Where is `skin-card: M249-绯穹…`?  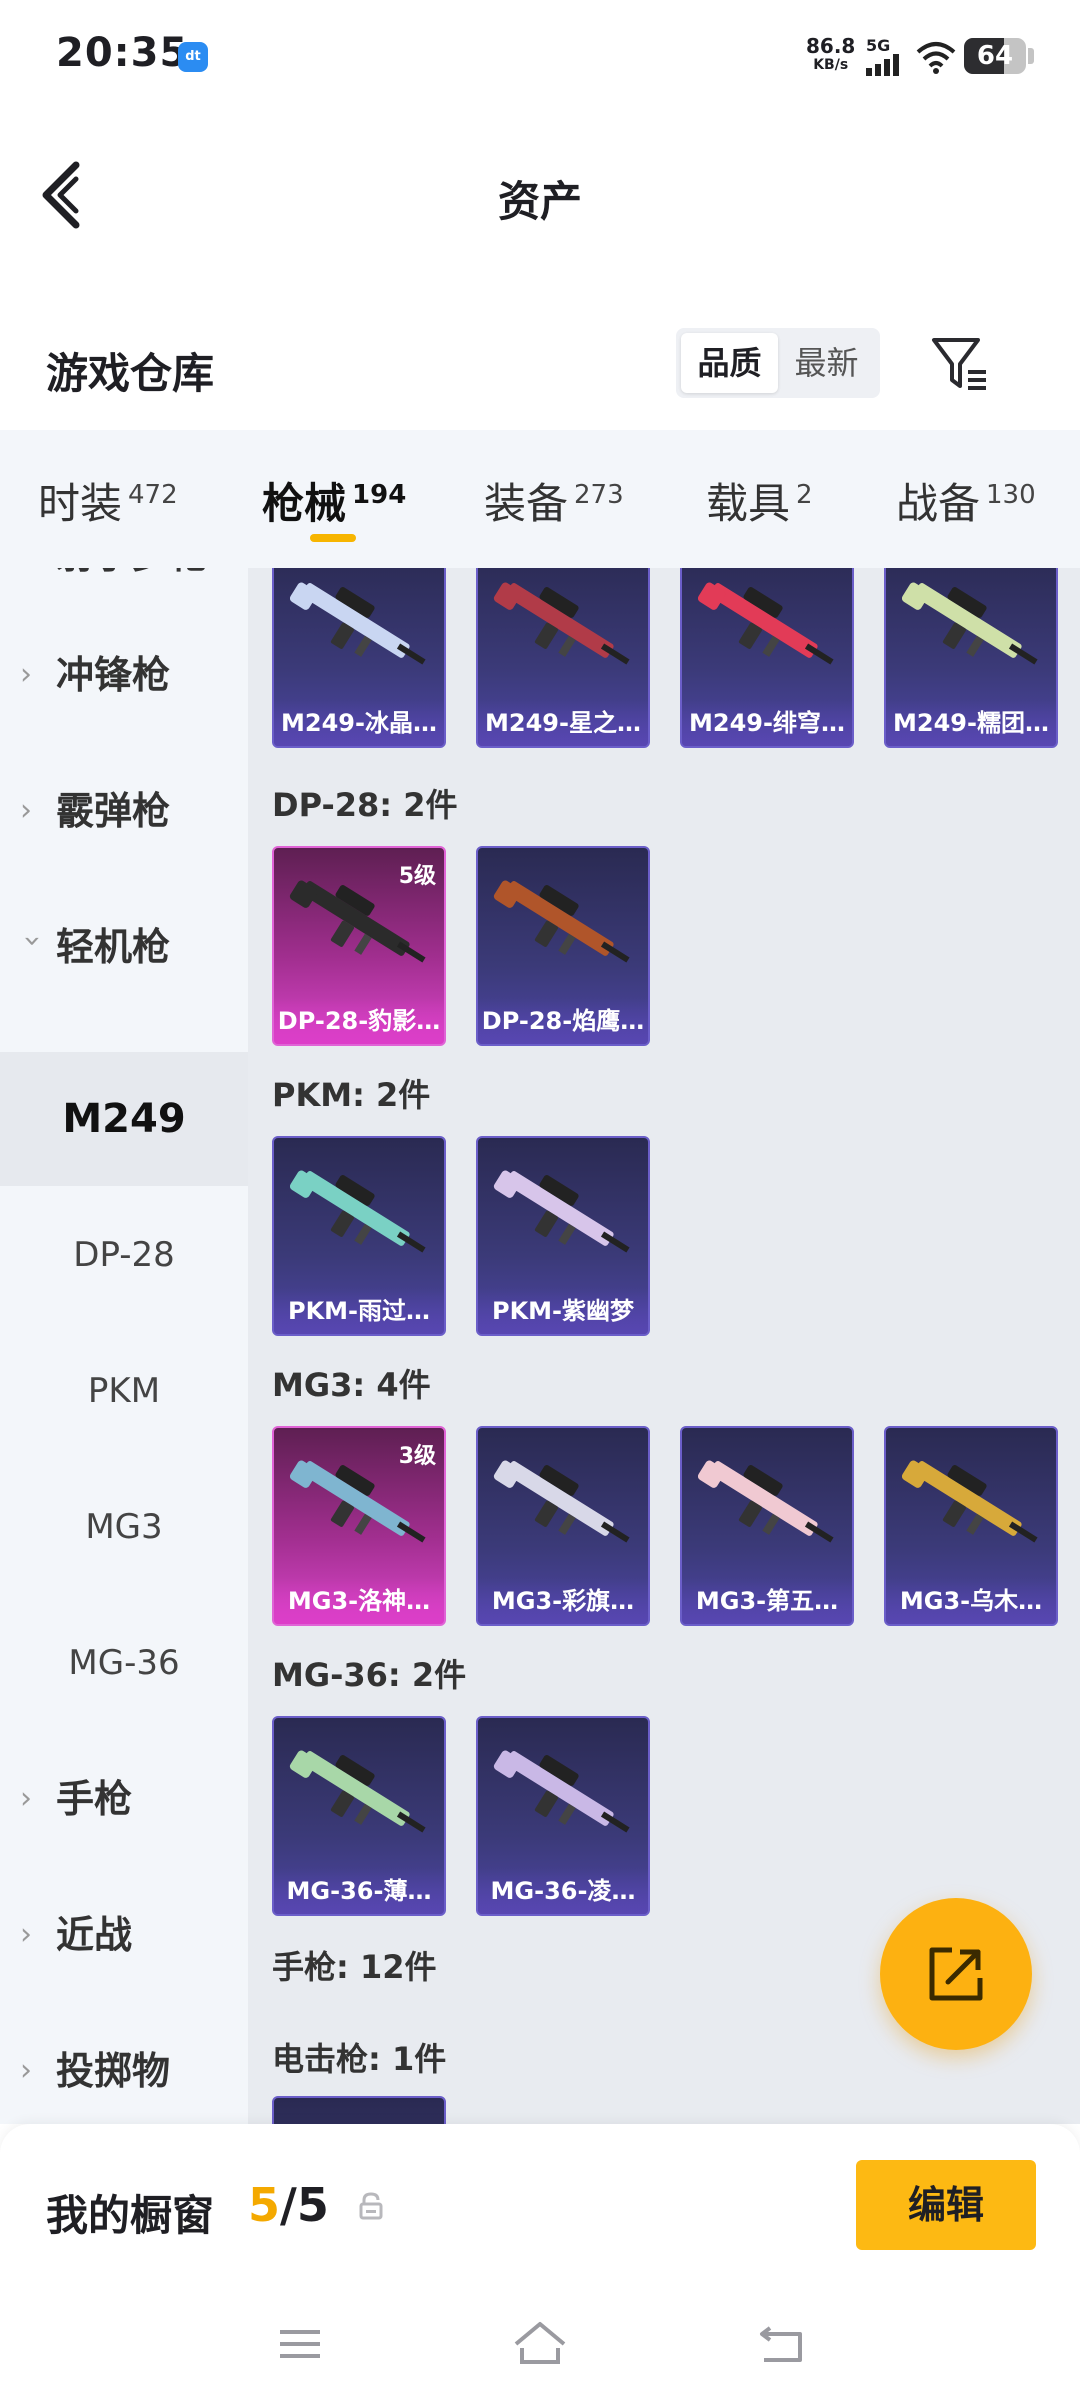 skin-card: M249-绯穹… is located at coordinates (767, 658).